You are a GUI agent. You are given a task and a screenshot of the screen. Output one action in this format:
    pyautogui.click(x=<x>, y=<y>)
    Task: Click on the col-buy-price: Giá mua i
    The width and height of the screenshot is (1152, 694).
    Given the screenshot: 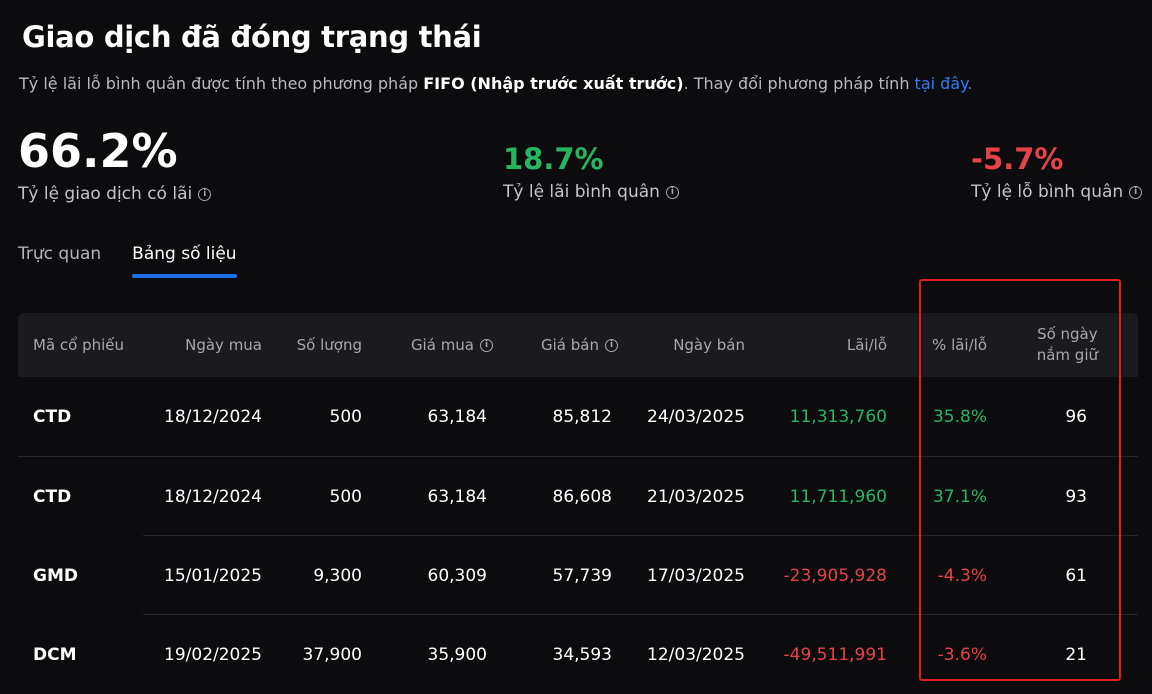 What is the action you would take?
    pyautogui.click(x=435, y=345)
    